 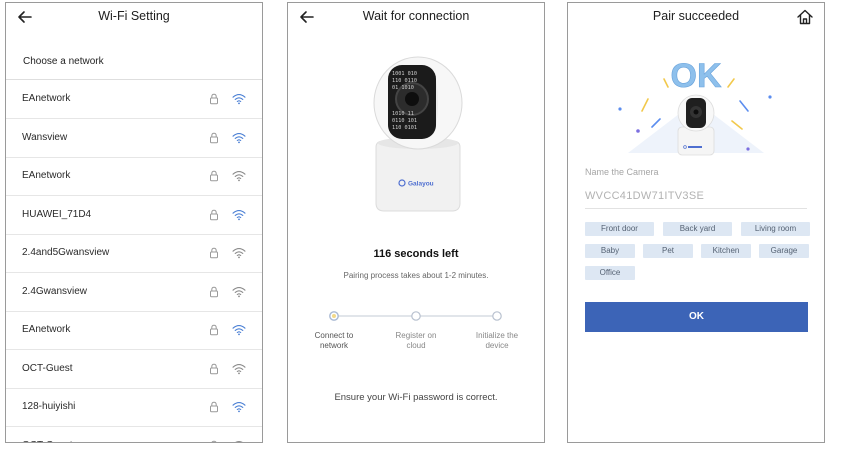 What do you see at coordinates (696, 208) in the screenshot?
I see `input-underline` at bounding box center [696, 208].